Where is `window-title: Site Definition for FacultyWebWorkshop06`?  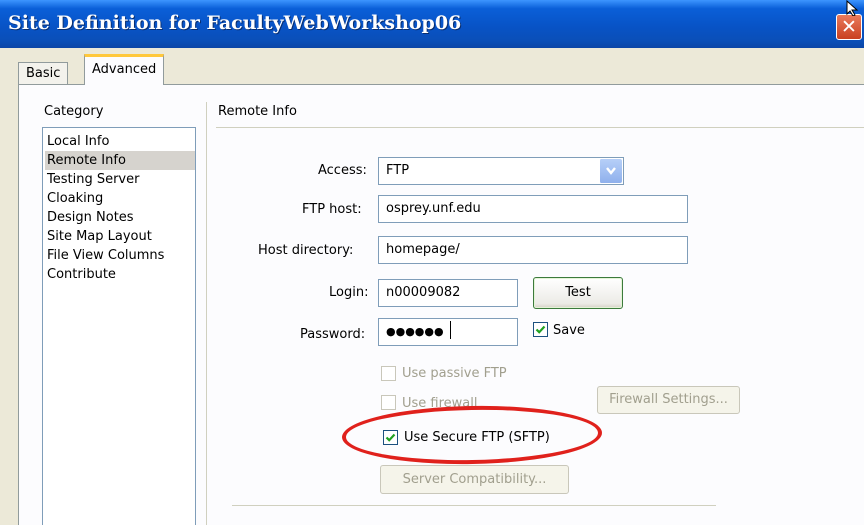 window-title: Site Definition for FacultyWebWorkshop06 is located at coordinates (235, 23).